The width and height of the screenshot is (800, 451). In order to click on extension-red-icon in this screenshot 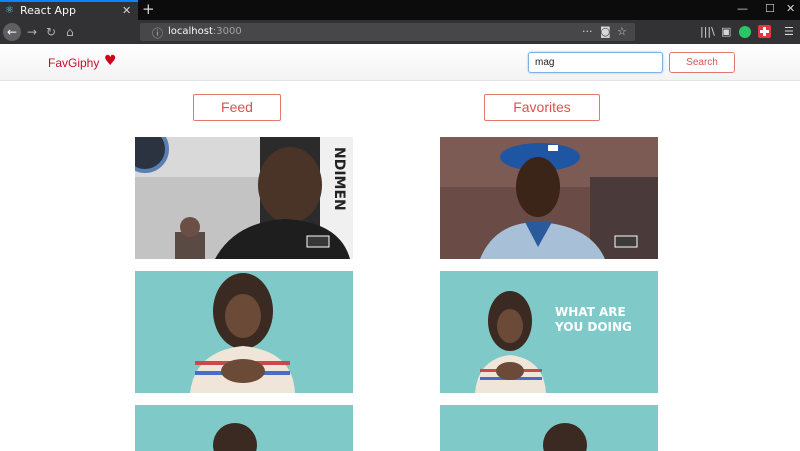, I will do `click(764, 31)`.